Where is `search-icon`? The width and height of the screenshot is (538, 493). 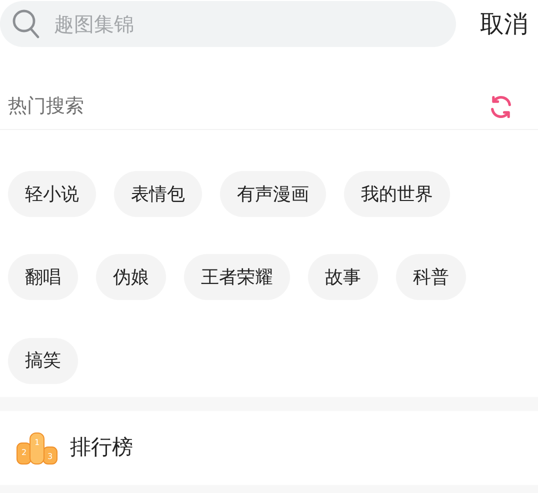
search-icon is located at coordinates (26, 24).